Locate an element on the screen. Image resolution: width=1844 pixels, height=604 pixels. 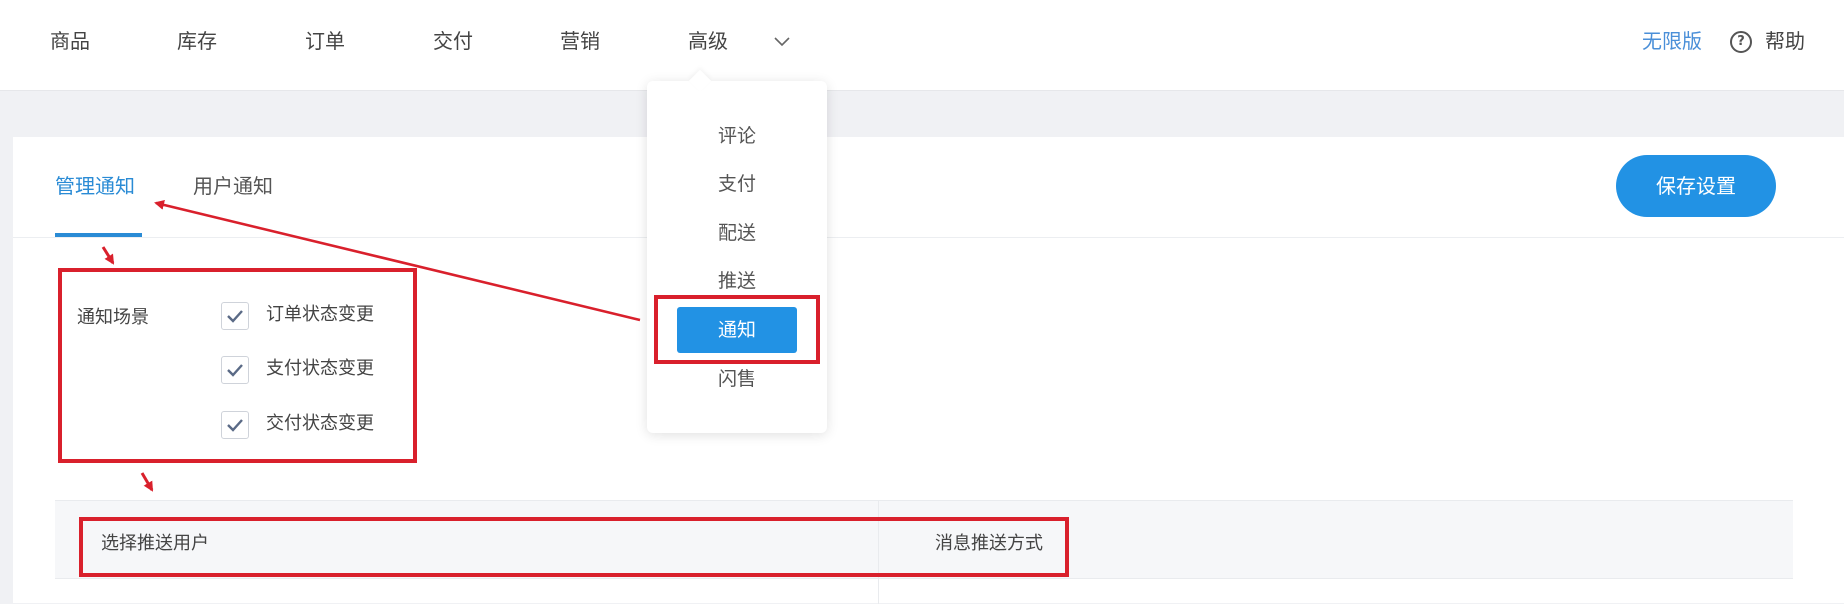
annotation-arrows is located at coordinates (371, 346).